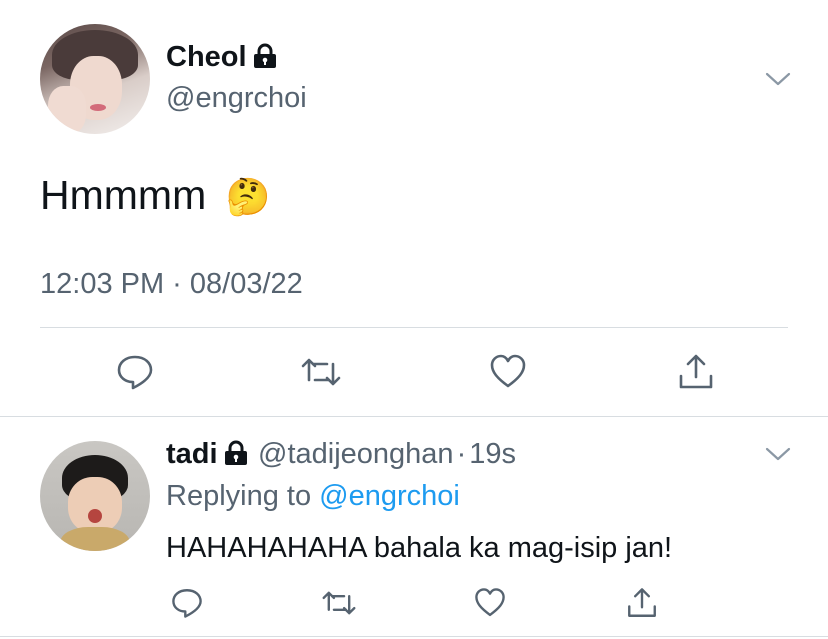  What do you see at coordinates (123, 195) in the screenshot?
I see `tweet-body: Hmmmm` at bounding box center [123, 195].